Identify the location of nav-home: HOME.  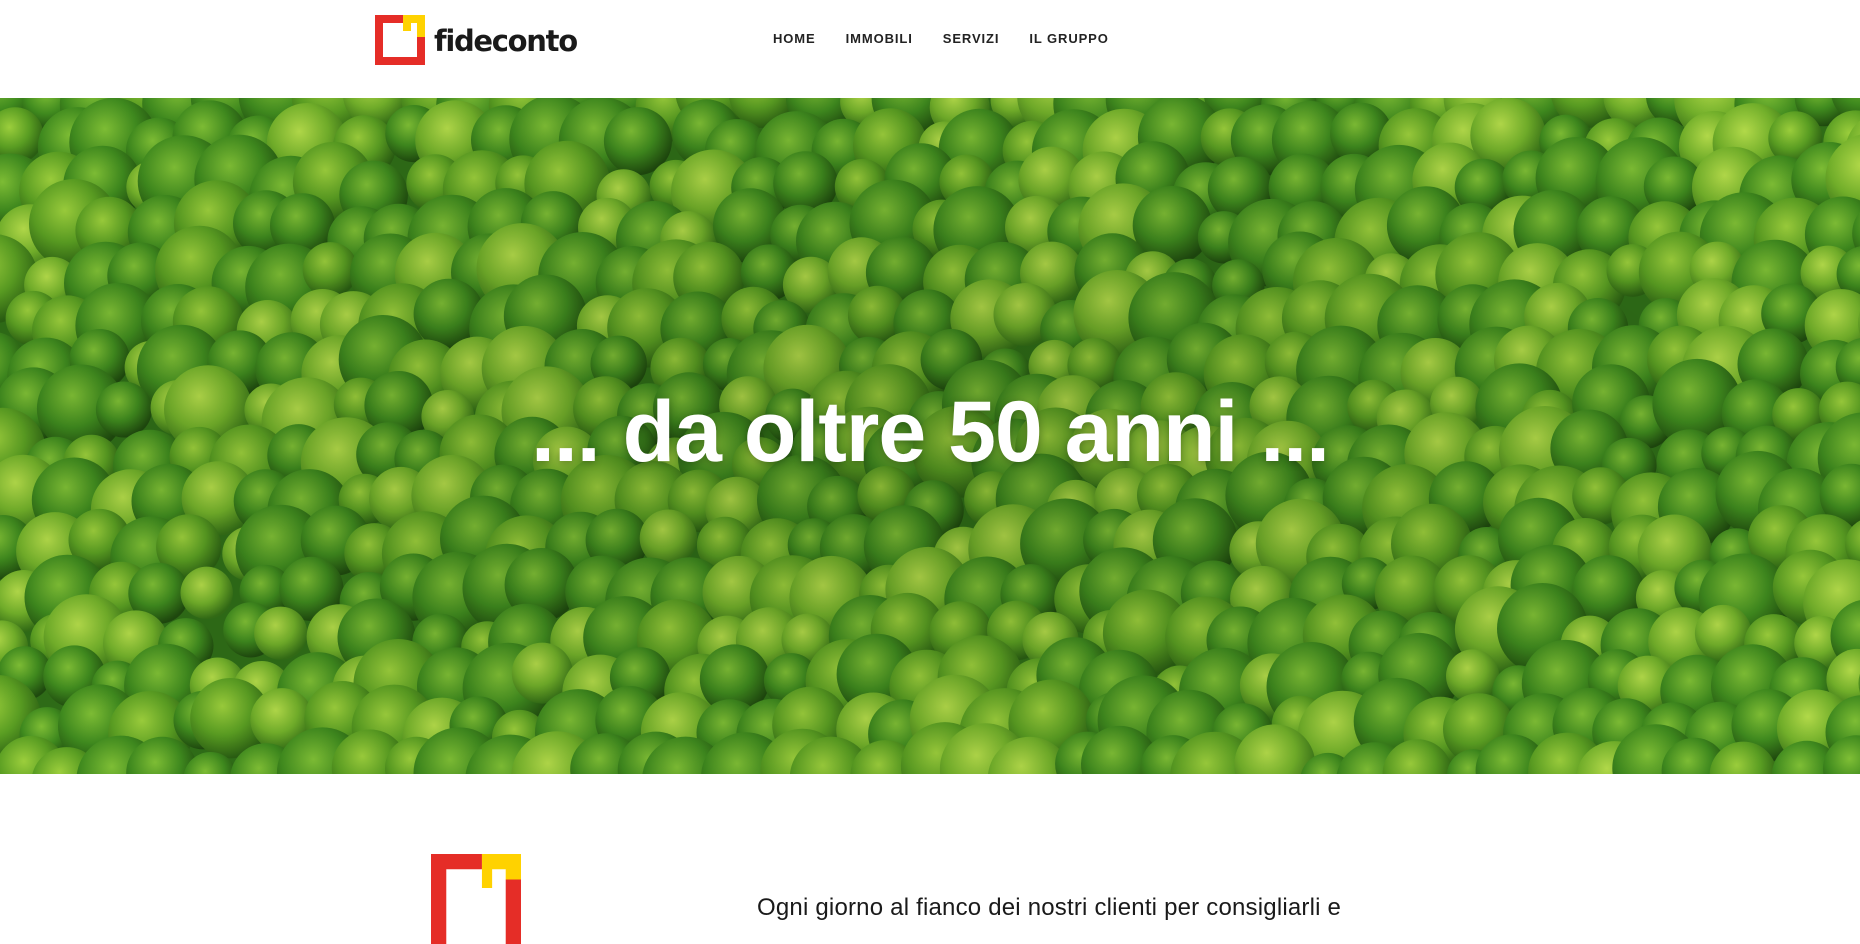
(794, 39).